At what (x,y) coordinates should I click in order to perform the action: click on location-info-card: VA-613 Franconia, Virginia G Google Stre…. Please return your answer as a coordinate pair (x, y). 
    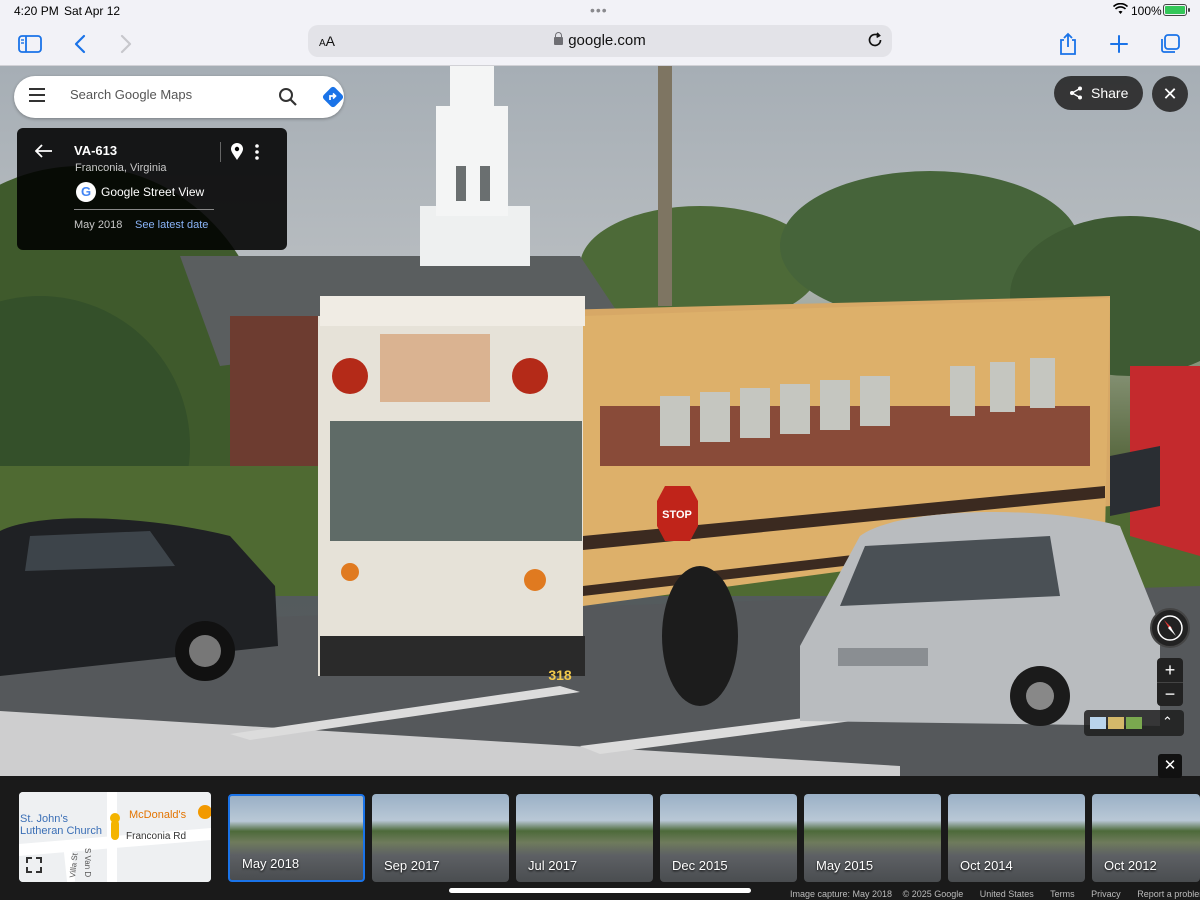
    Looking at the image, I should click on (152, 189).